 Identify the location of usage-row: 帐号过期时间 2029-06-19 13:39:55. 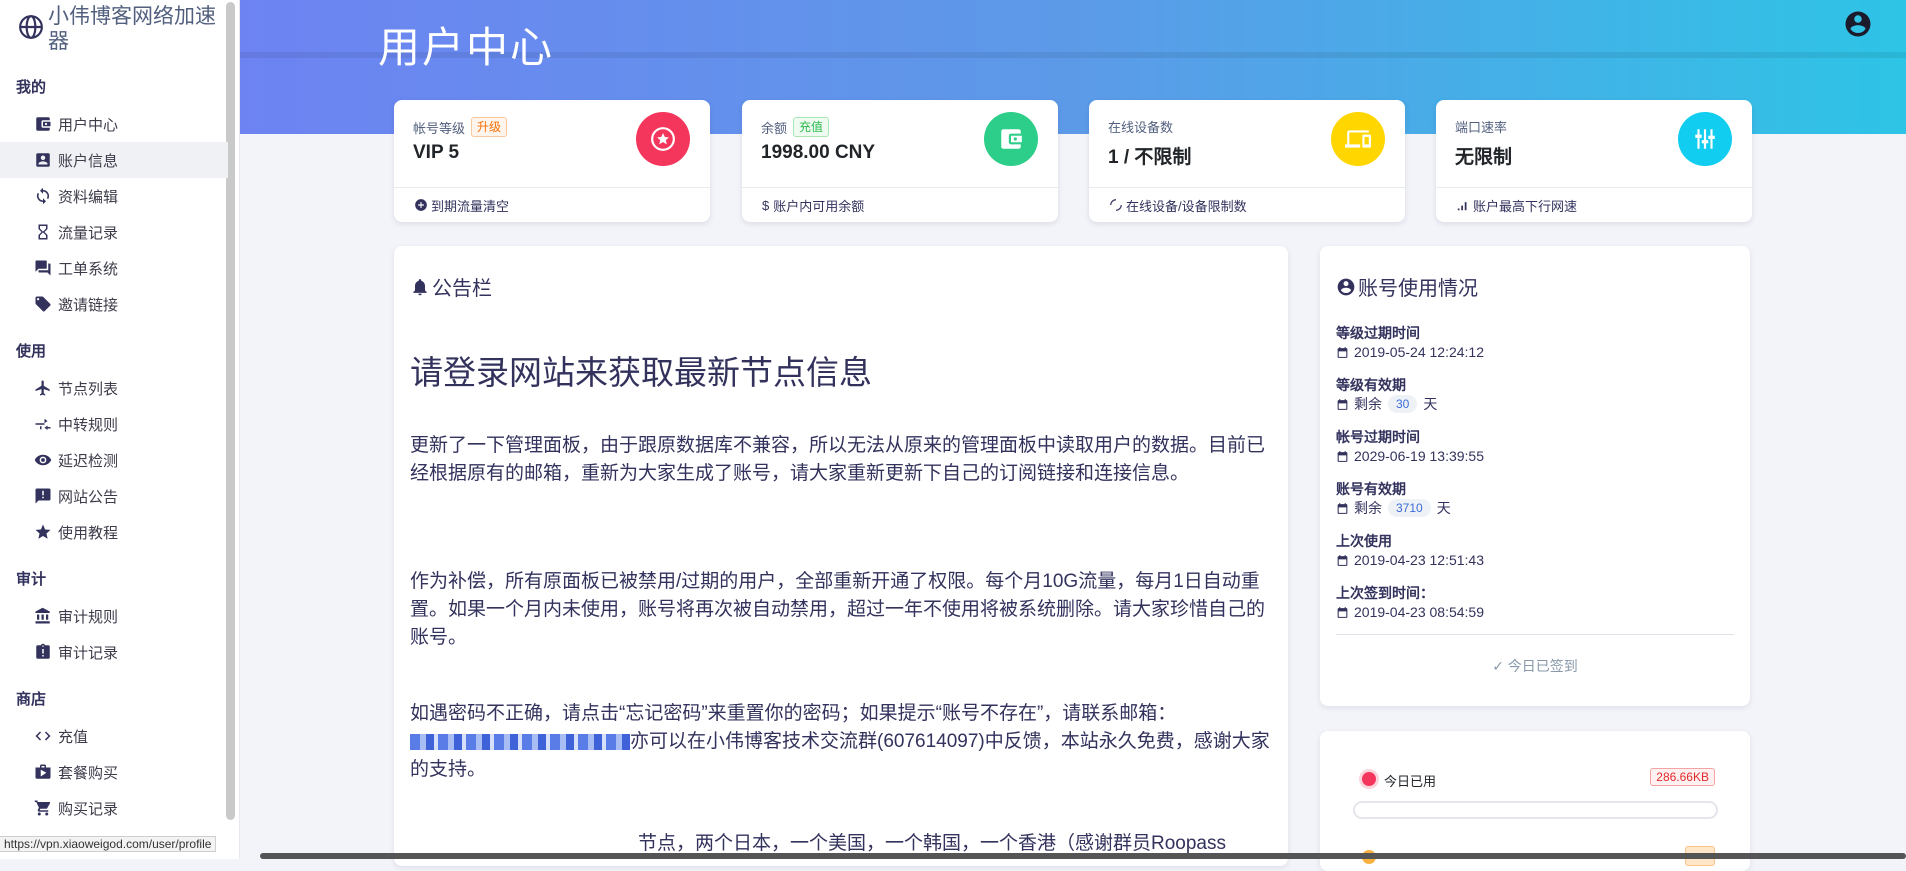
(1410, 447).